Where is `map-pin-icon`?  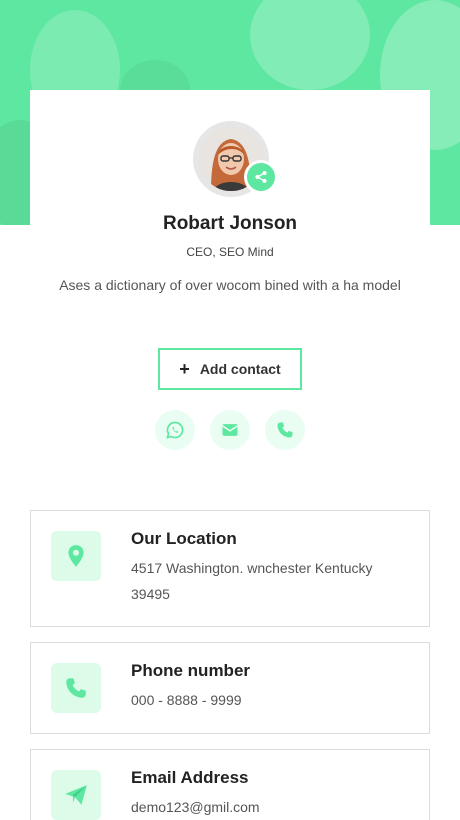 map-pin-icon is located at coordinates (76, 556).